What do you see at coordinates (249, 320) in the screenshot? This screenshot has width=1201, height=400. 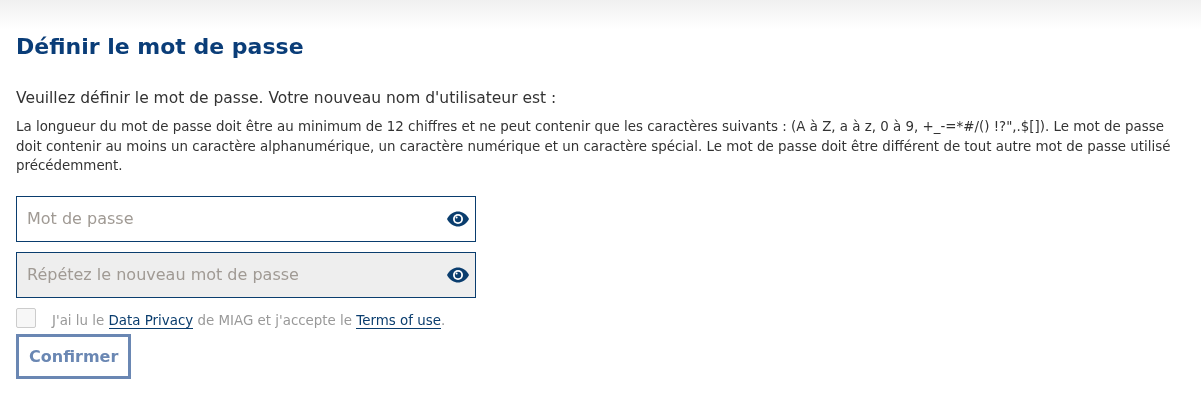 I see `consent-text: J'ai lu le Data Privacy de MIAG et j'accepte le Terms of use.` at bounding box center [249, 320].